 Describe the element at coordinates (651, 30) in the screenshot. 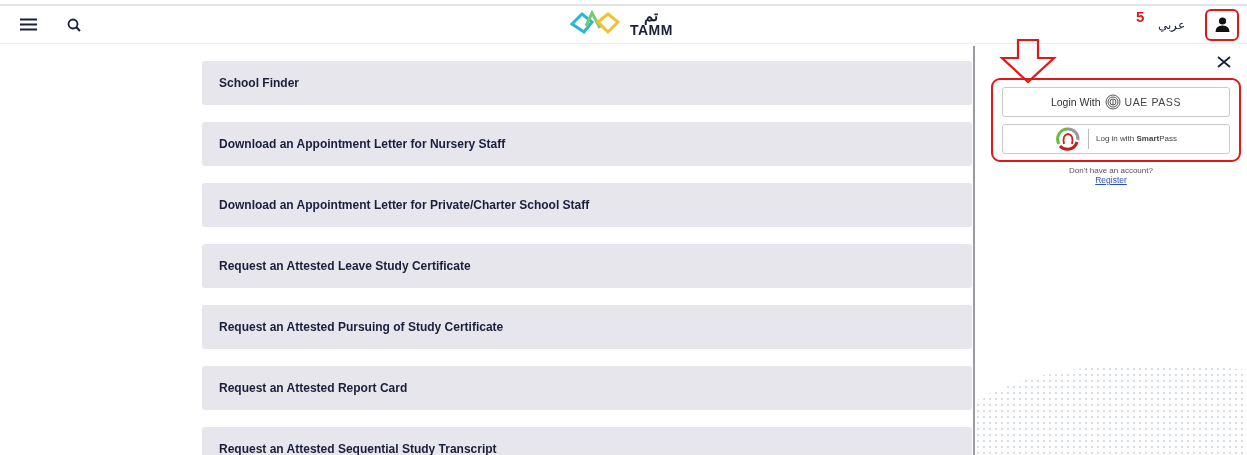

I see `logo-text: TAMM` at that location.